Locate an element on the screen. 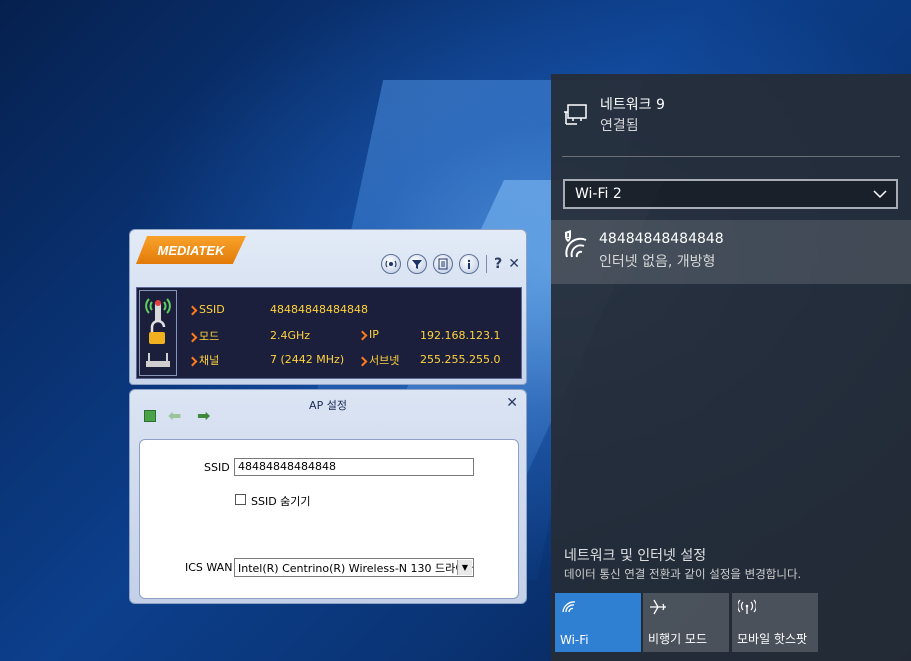  help-button: ? is located at coordinates (498, 264).